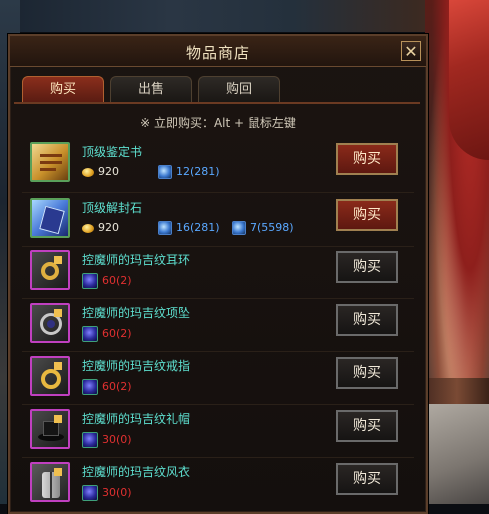 This screenshot has height=514, width=489. Describe the element at coordinates (136, 366) in the screenshot. I see `item-name: 控魔师的玛吉纹戒指` at that location.